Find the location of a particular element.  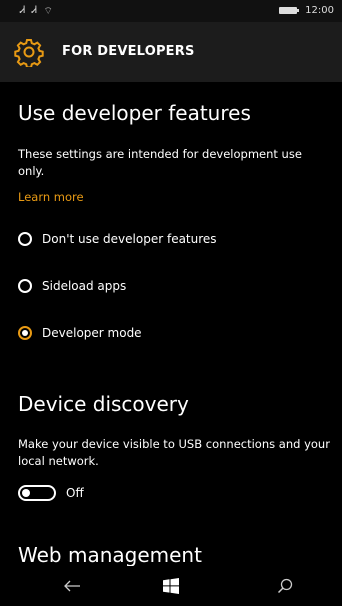

wifi-icon: ⌔ is located at coordinates (48, 11).